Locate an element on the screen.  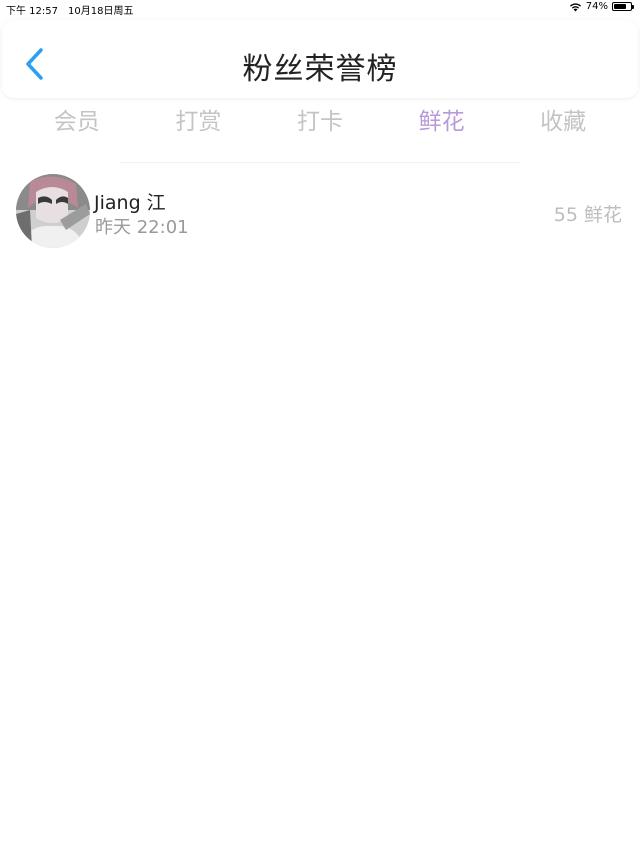
wifi-icon is located at coordinates (575, 7).